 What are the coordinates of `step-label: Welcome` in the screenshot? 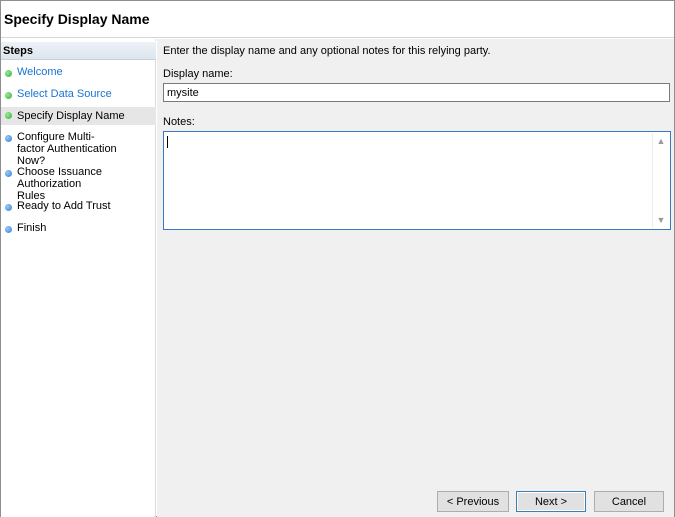 It's located at (40, 72).